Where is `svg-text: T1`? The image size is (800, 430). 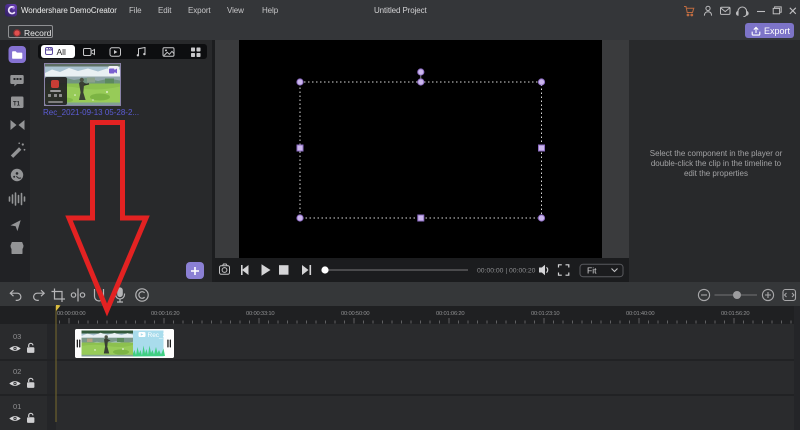
svg-text: T1 is located at coordinates (17, 105).